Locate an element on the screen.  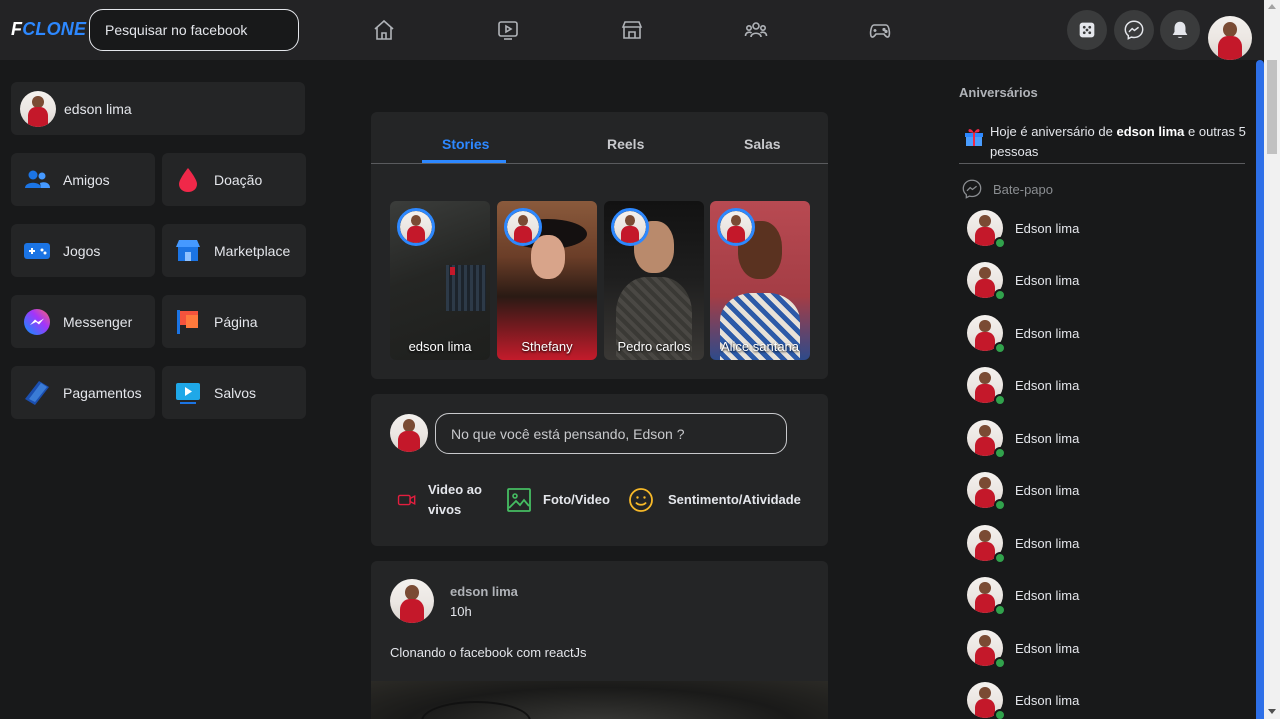
sidebar-item-messenger: Messenger is located at coordinates (83, 321).